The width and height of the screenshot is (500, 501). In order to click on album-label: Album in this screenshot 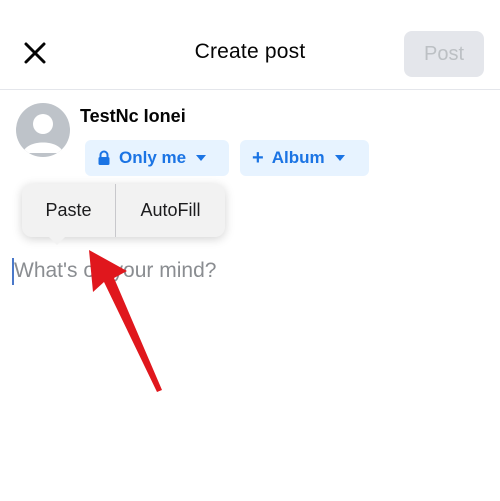, I will do `click(298, 157)`.